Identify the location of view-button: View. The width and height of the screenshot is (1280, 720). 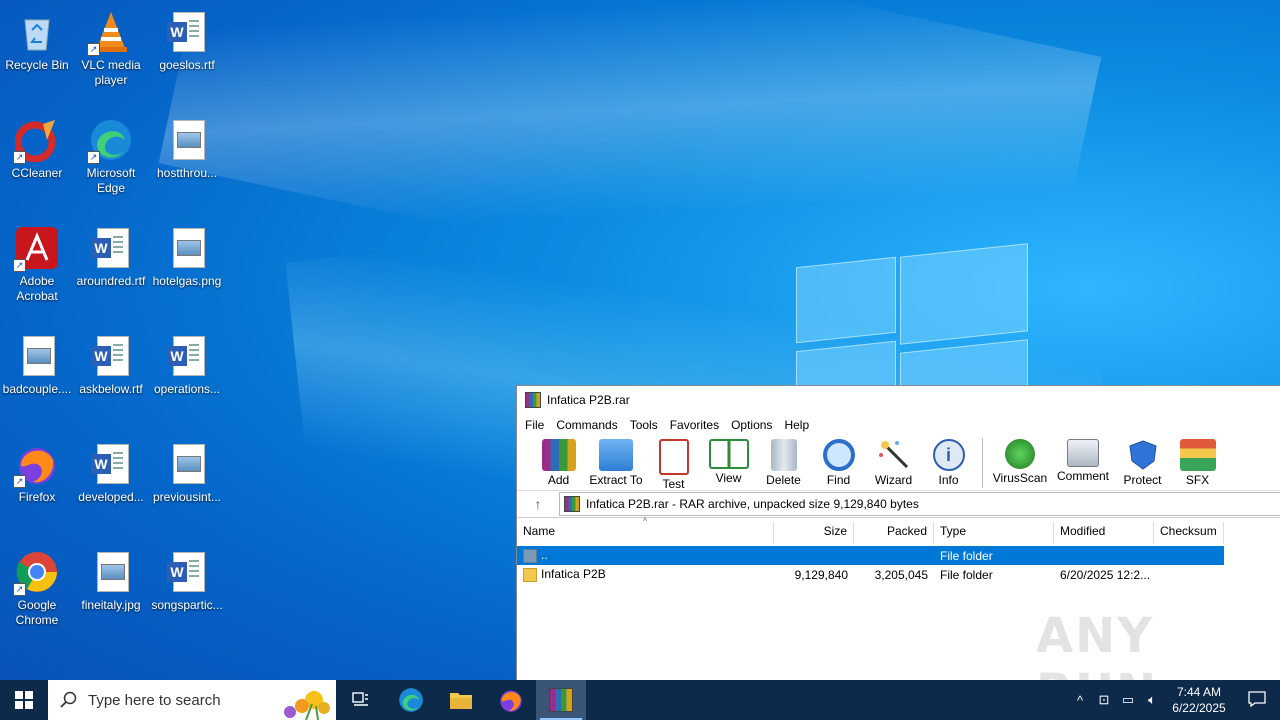
(728, 460).